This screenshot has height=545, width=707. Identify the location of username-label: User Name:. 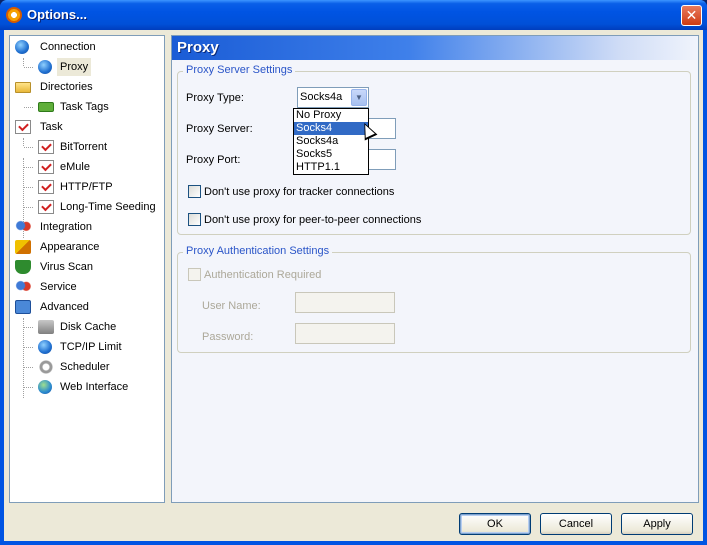
(231, 306).